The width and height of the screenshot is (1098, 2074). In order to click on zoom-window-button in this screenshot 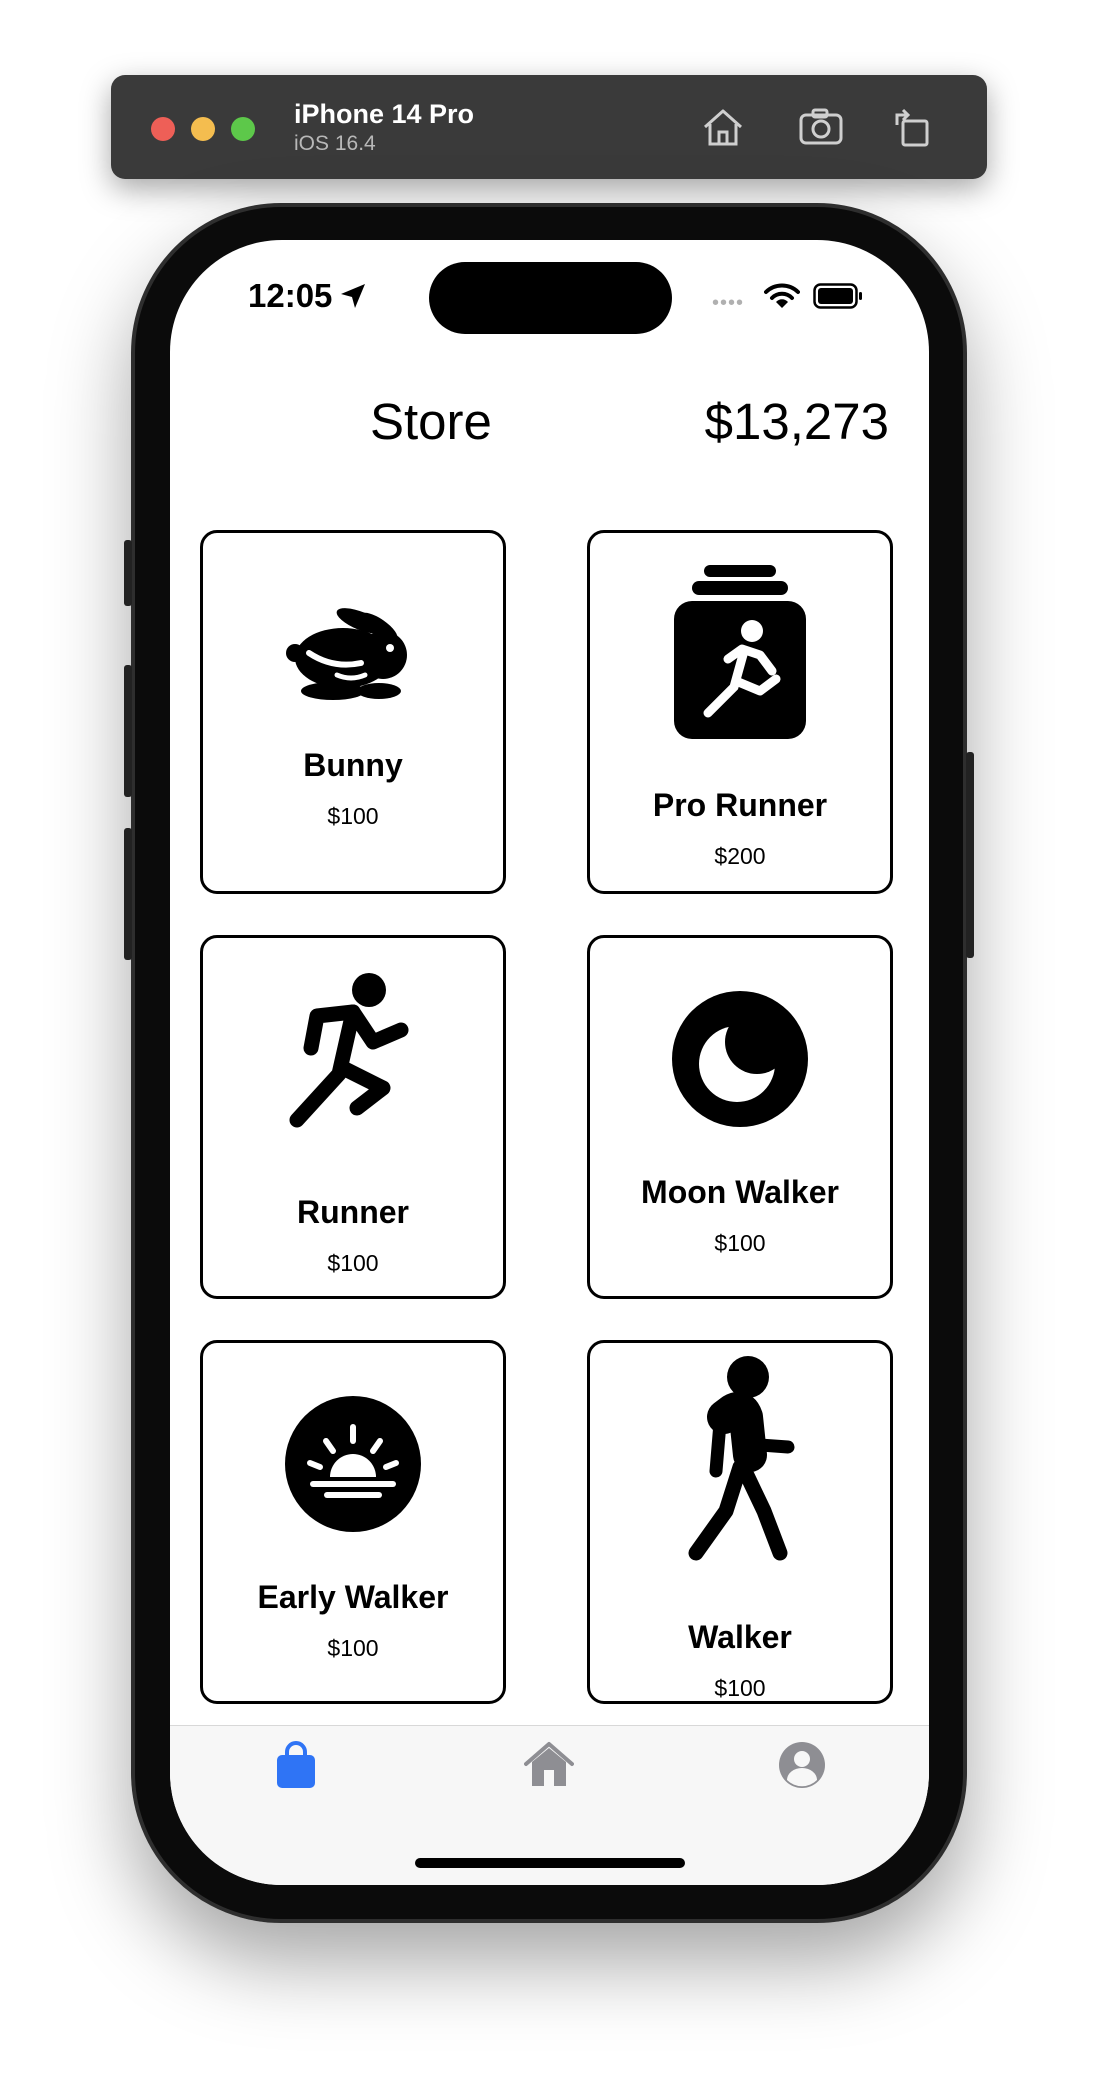, I will do `click(243, 129)`.